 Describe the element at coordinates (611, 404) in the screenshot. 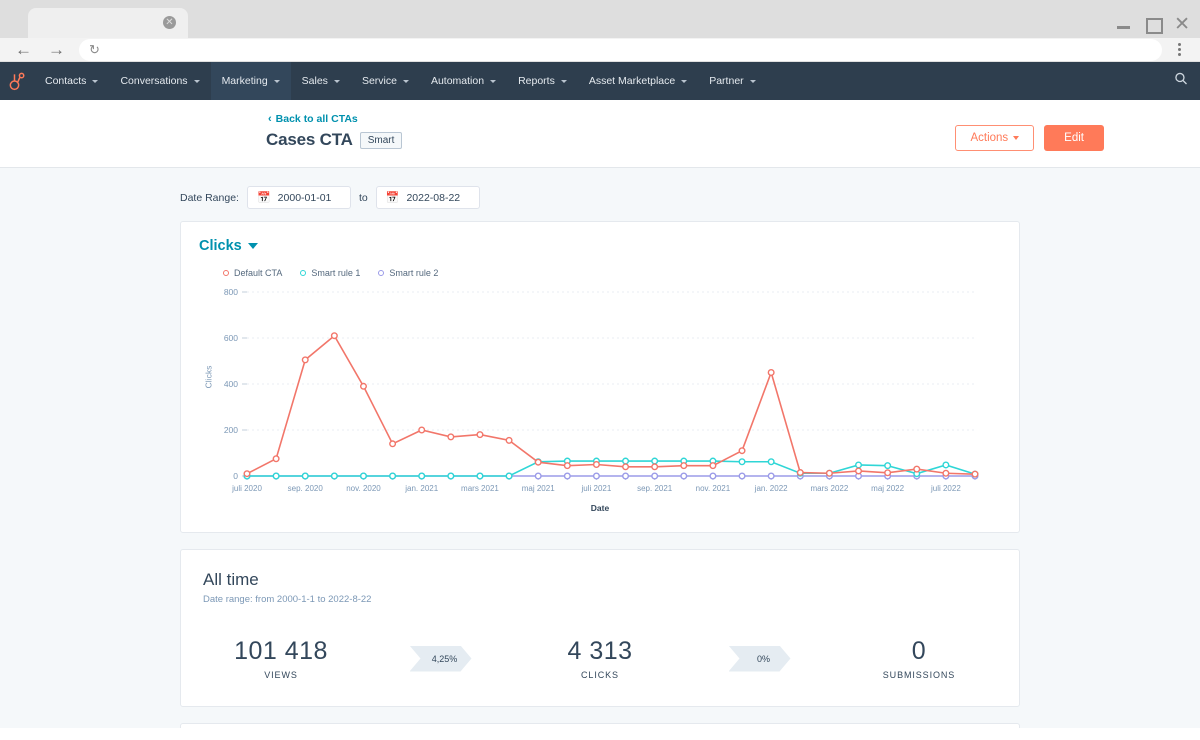

I see `series-line-default-cta` at that location.